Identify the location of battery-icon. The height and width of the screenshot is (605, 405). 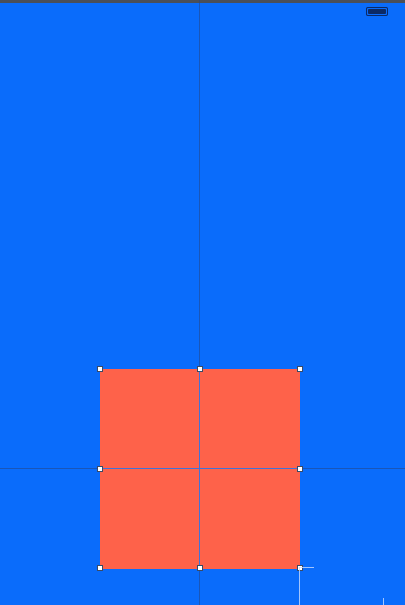
(377, 11).